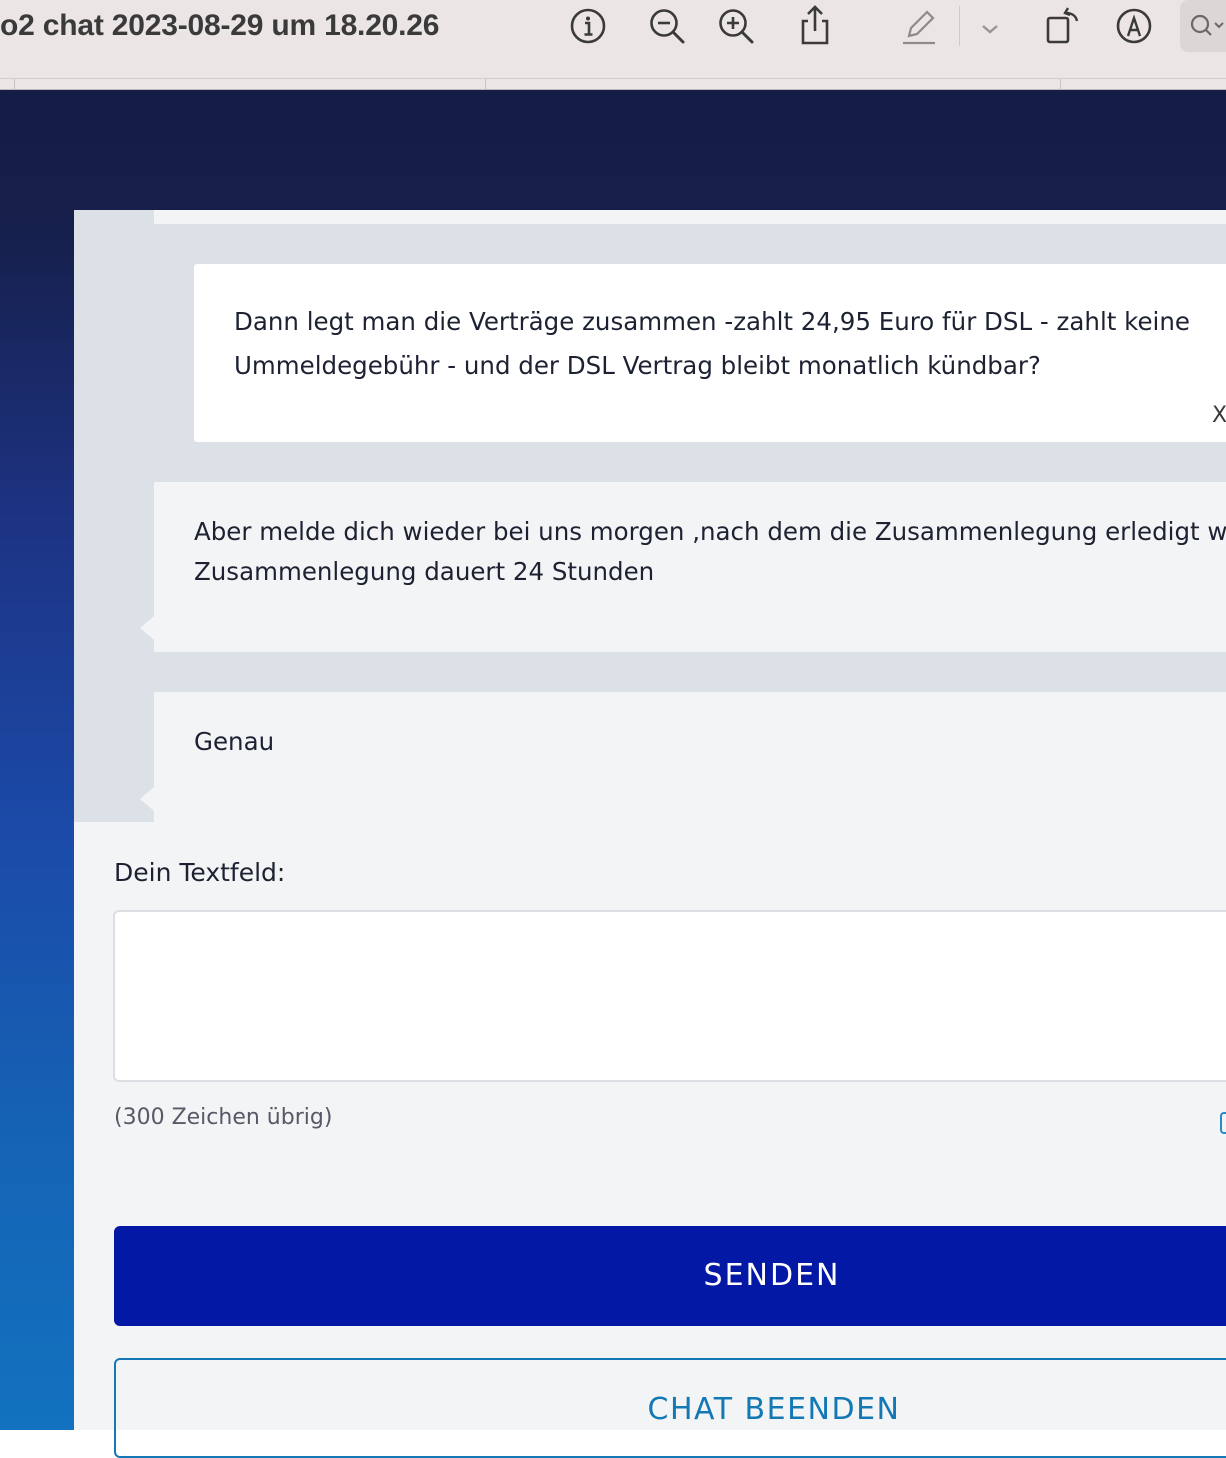 The height and width of the screenshot is (1458, 1226). Describe the element at coordinates (690, 217) in the screenshot. I see `previous-message-edge` at that location.